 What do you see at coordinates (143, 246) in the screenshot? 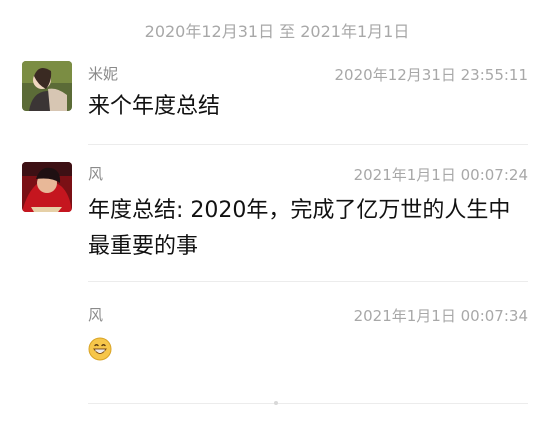
I see `message-text-line-2: 最重要的事` at bounding box center [143, 246].